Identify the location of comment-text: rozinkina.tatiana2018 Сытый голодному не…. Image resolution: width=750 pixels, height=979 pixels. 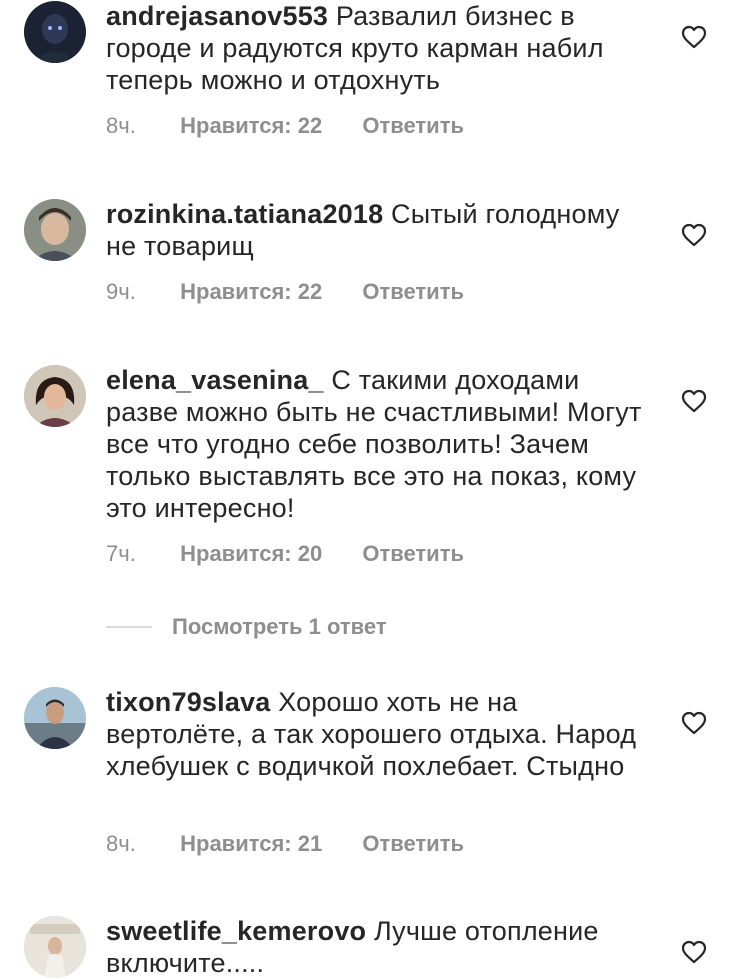
(376, 230).